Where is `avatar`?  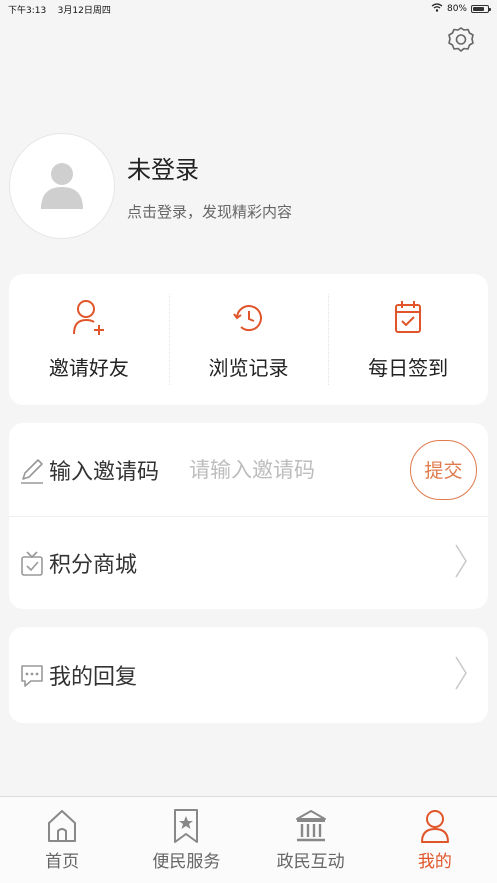 avatar is located at coordinates (62, 185).